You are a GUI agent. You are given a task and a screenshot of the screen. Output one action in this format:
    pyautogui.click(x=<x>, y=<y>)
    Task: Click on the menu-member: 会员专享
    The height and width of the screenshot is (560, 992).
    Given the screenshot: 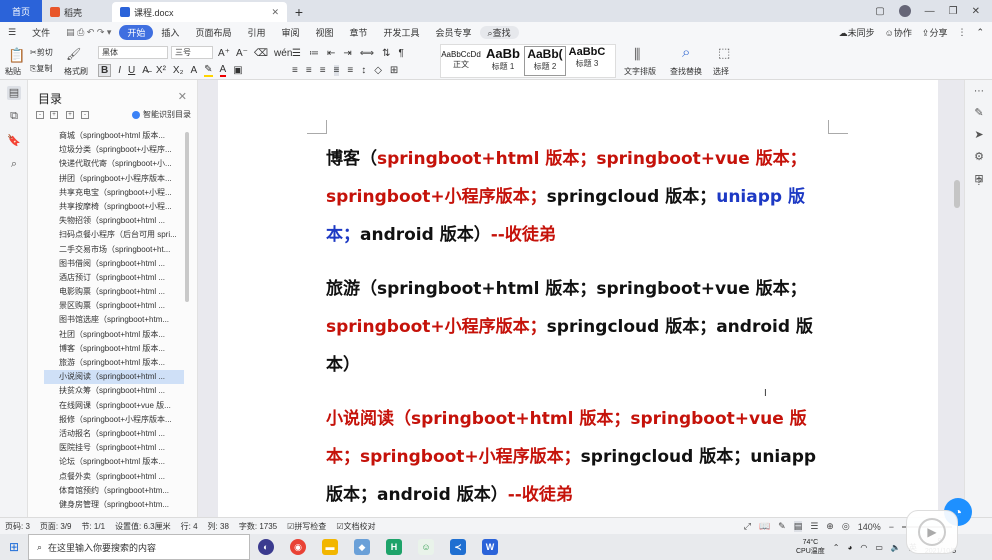 What is the action you would take?
    pyautogui.click(x=454, y=32)
    